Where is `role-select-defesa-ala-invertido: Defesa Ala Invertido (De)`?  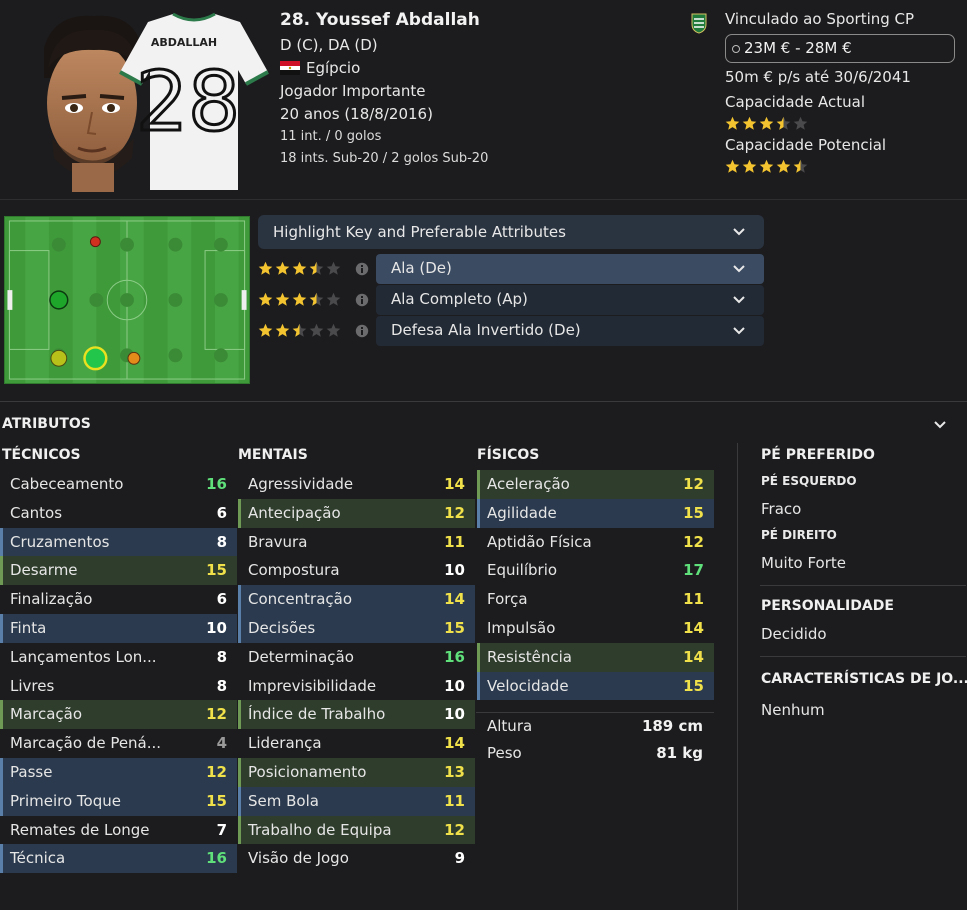 role-select-defesa-ala-invertido: Defesa Ala Invertido (De) is located at coordinates (570, 331).